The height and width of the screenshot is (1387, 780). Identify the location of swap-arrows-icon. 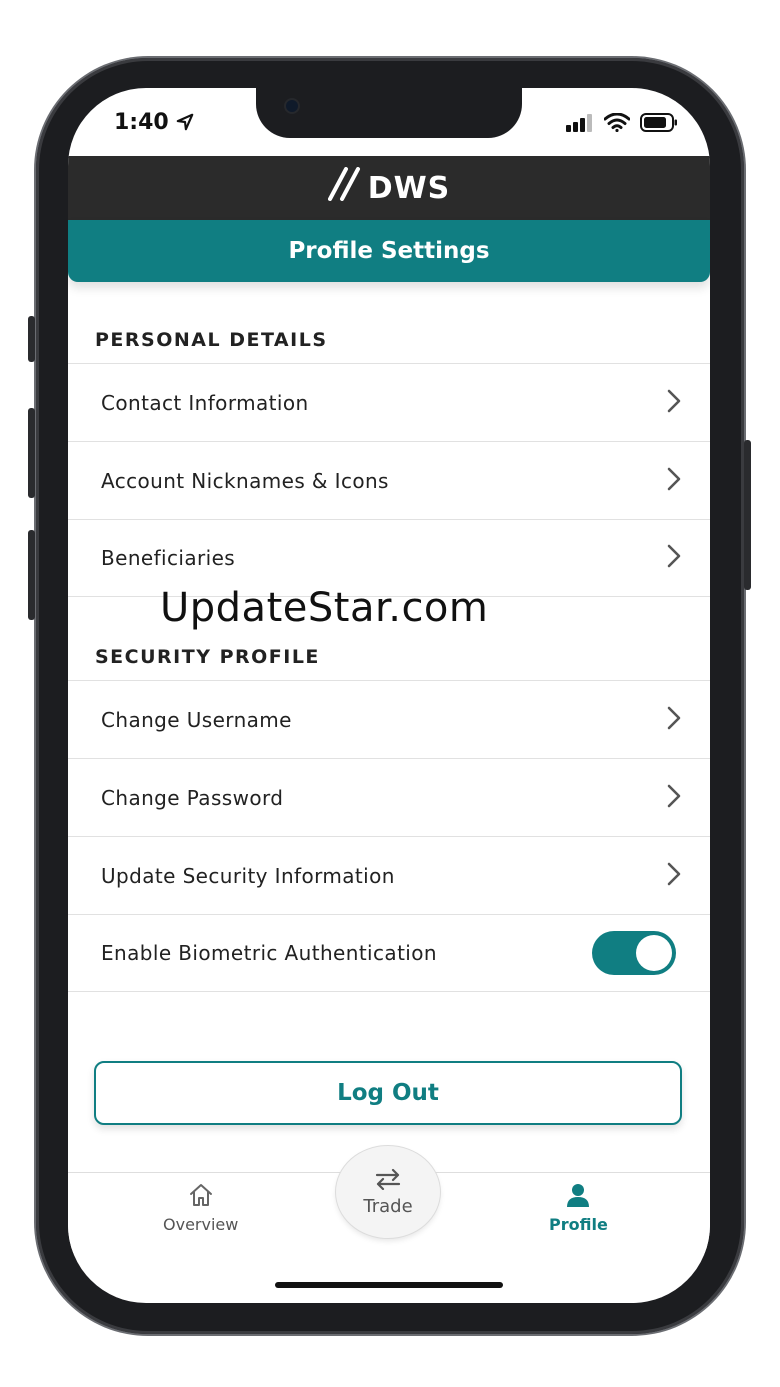
(388, 1181).